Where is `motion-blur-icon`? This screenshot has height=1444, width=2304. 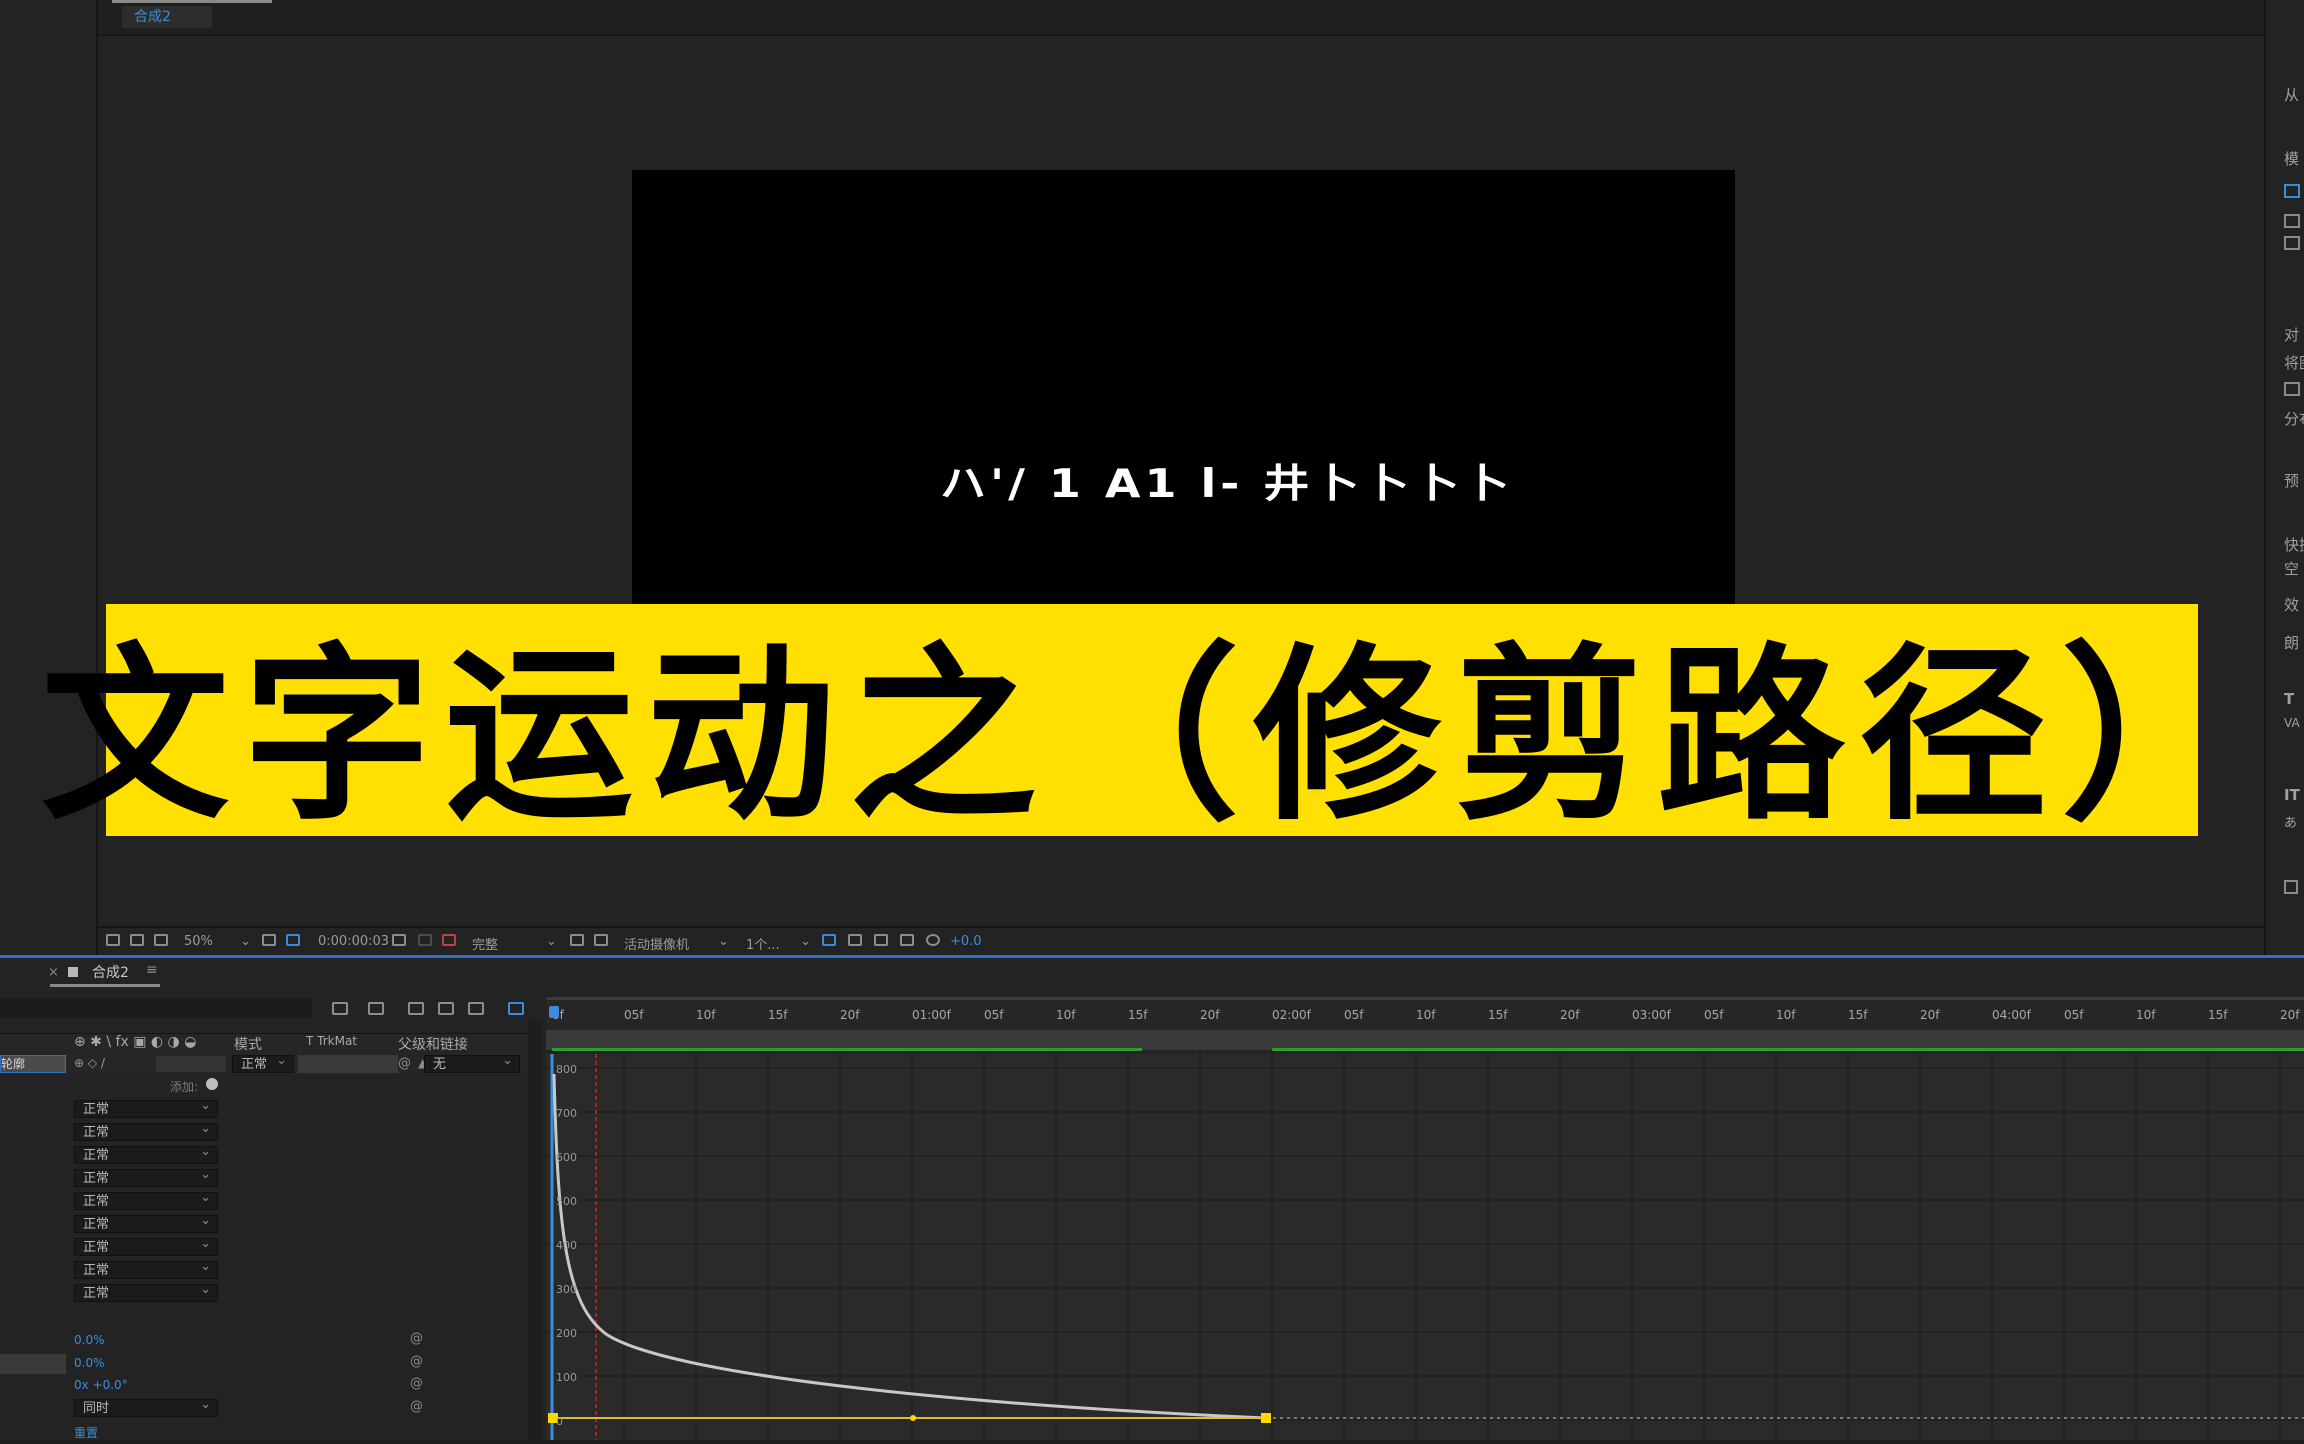 motion-blur-icon is located at coordinates (476, 1008).